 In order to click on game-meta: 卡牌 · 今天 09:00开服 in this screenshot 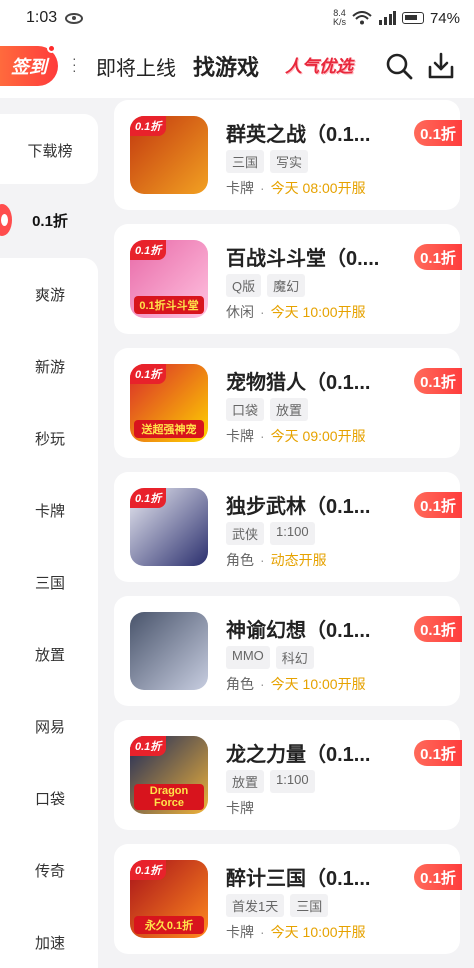, I will do `click(296, 436)`.